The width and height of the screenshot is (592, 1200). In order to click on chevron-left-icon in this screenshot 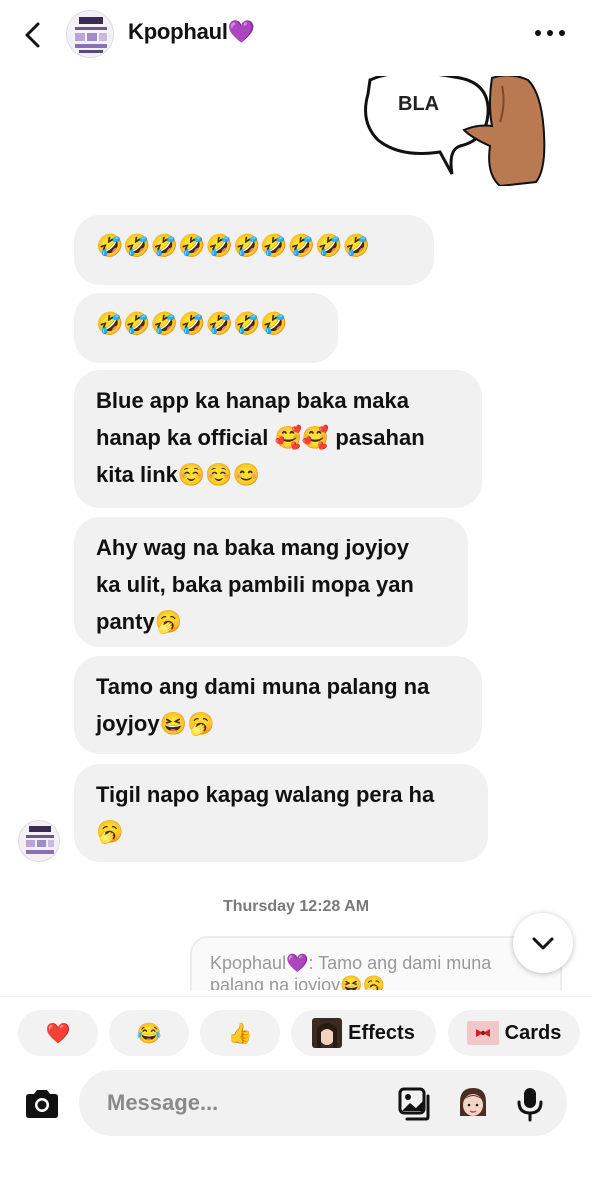, I will do `click(33, 35)`.